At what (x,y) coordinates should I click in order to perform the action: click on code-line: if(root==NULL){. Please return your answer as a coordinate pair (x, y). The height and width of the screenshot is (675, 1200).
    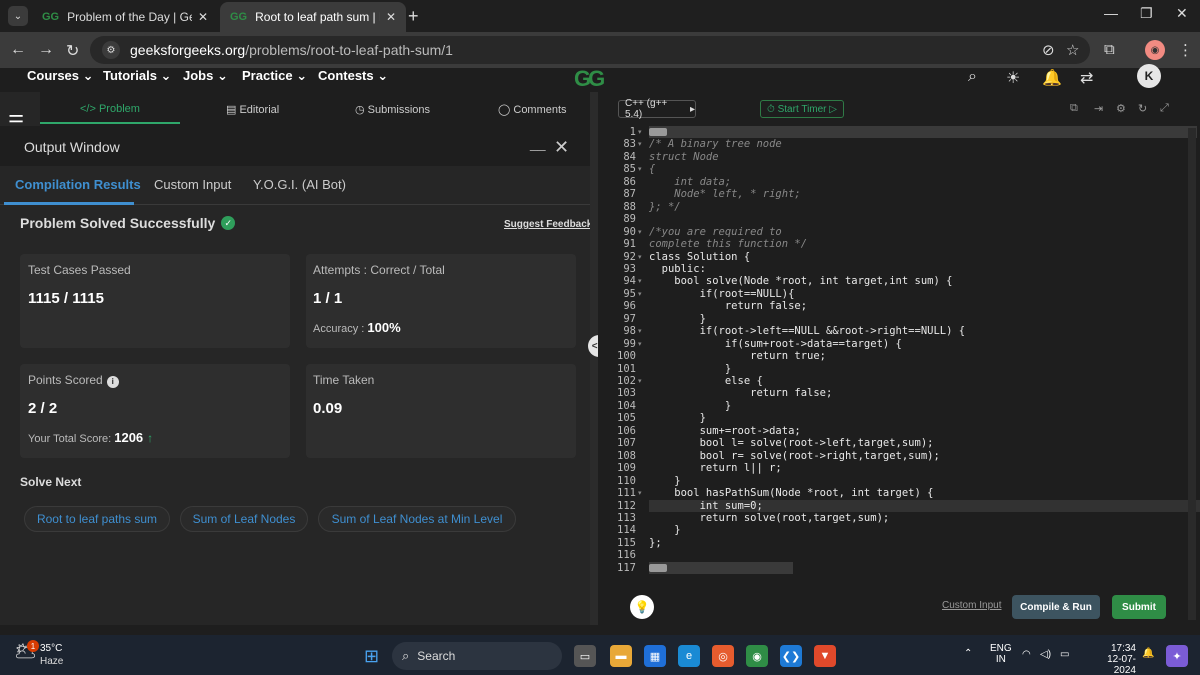
    Looking at the image, I should click on (722, 294).